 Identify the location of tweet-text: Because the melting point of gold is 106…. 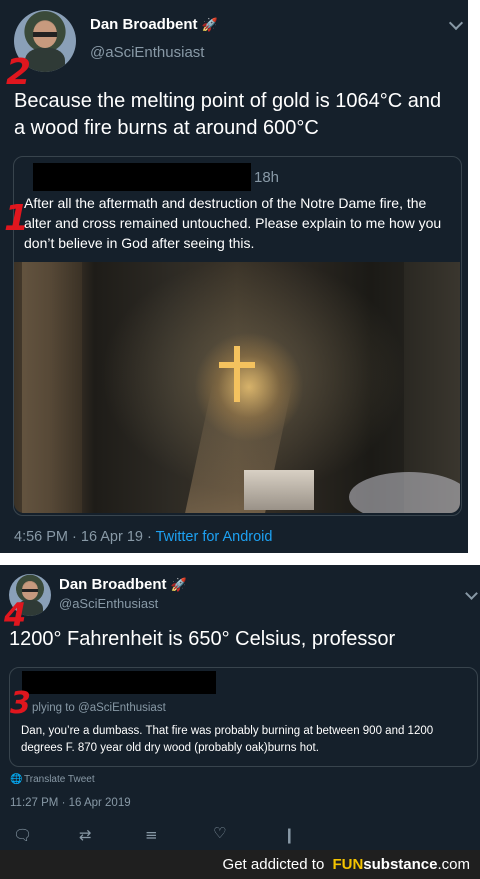
(228, 114).